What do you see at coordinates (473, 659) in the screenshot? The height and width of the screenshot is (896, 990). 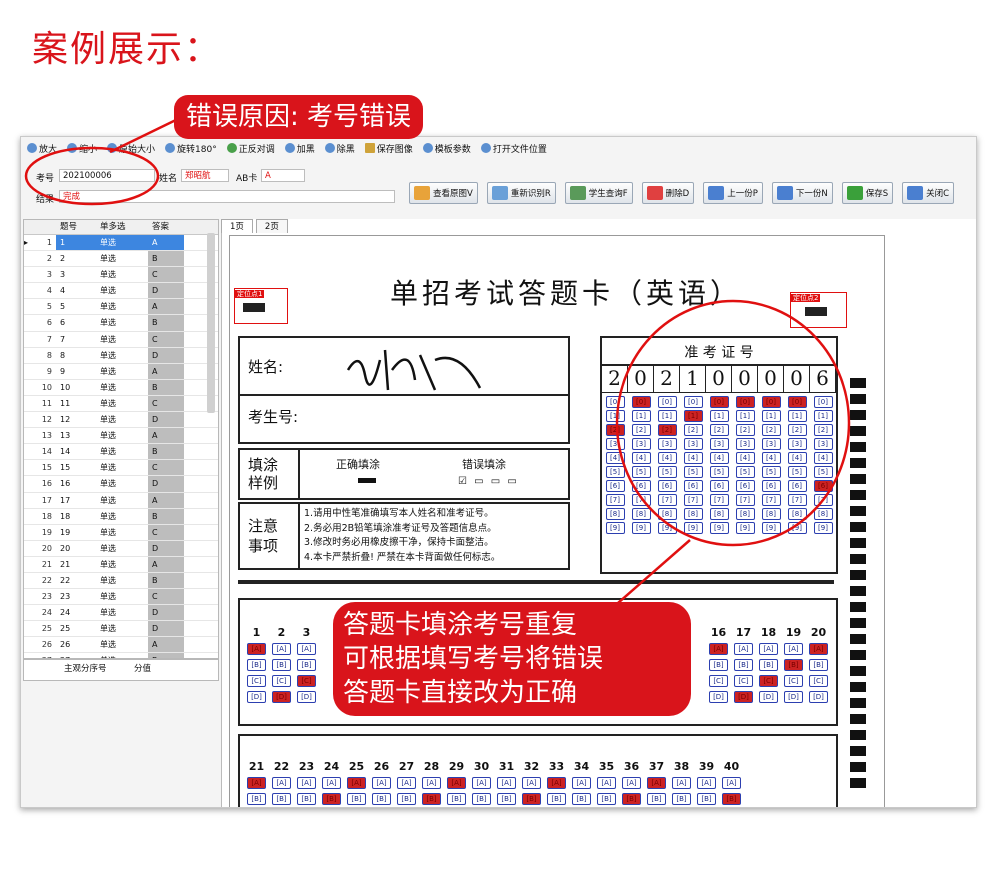 I see `callout-line: 可根据填写考号将错误` at bounding box center [473, 659].